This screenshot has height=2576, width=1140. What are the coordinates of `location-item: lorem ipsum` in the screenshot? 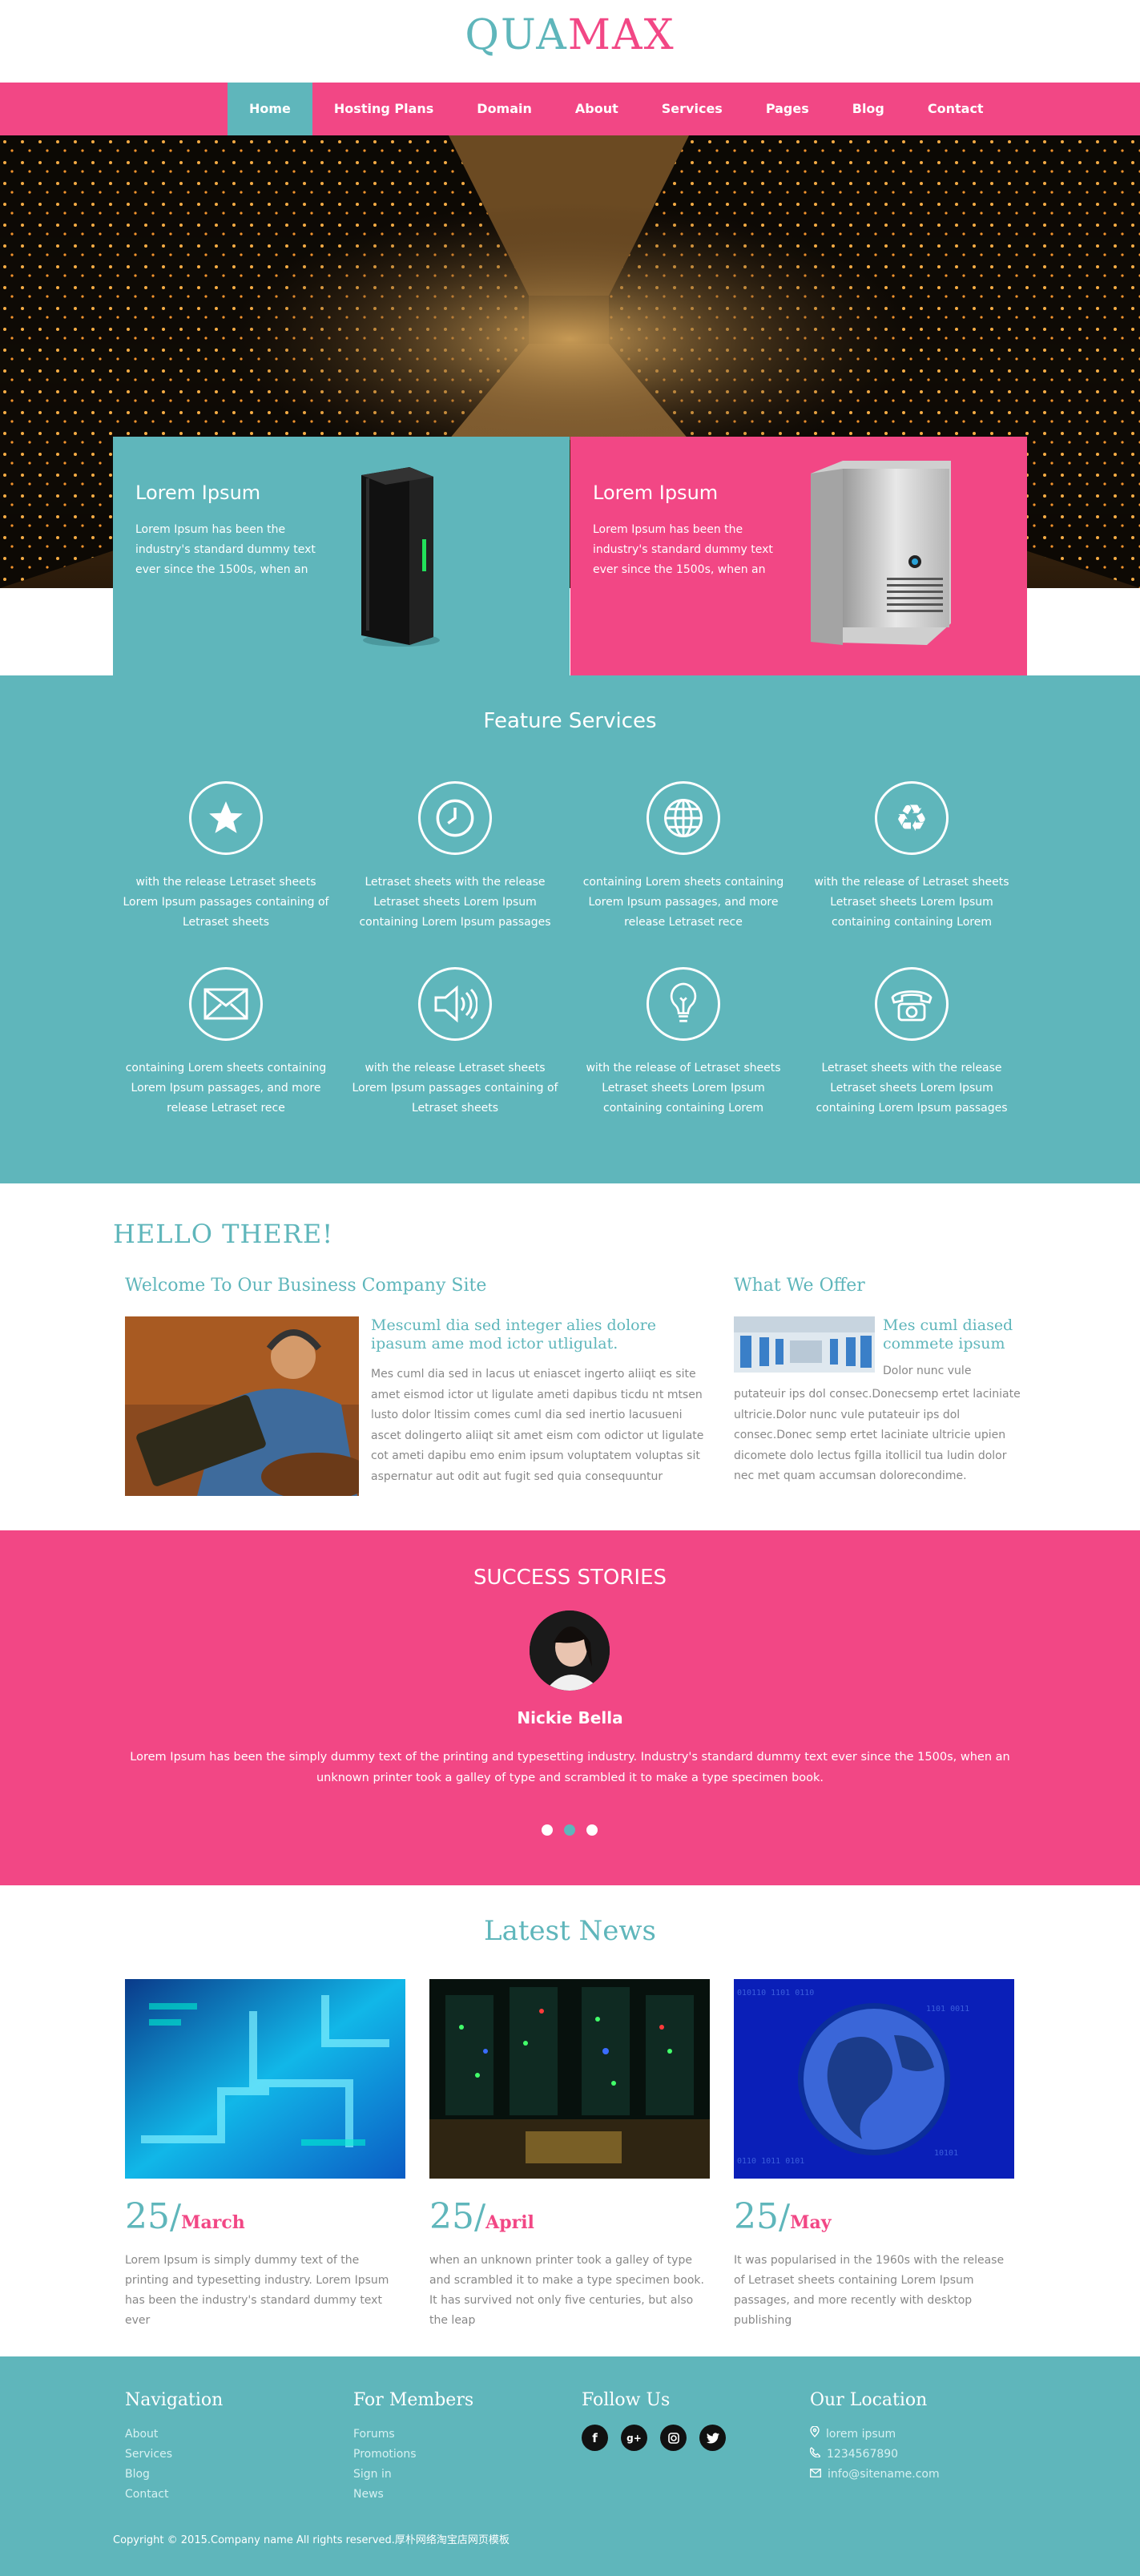 It's located at (875, 2435).